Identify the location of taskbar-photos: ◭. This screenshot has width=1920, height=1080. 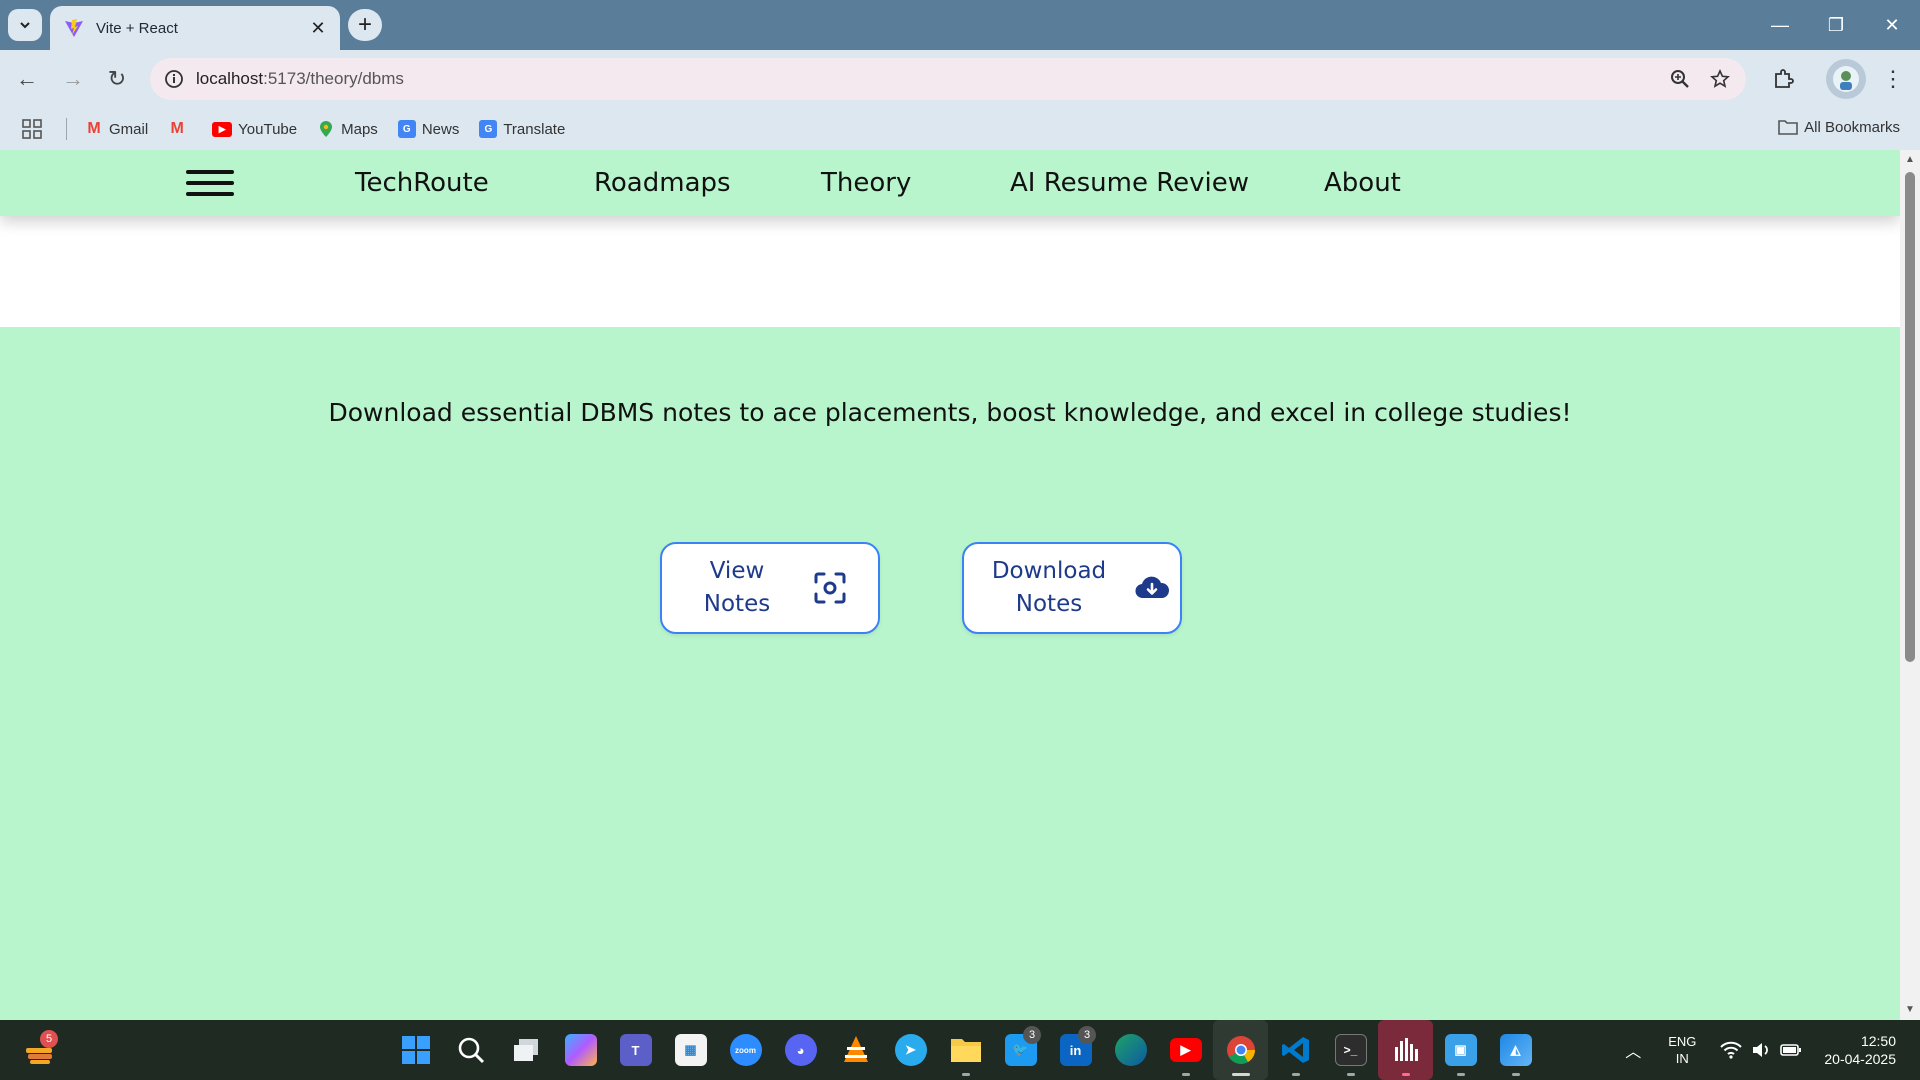
(1515, 1050).